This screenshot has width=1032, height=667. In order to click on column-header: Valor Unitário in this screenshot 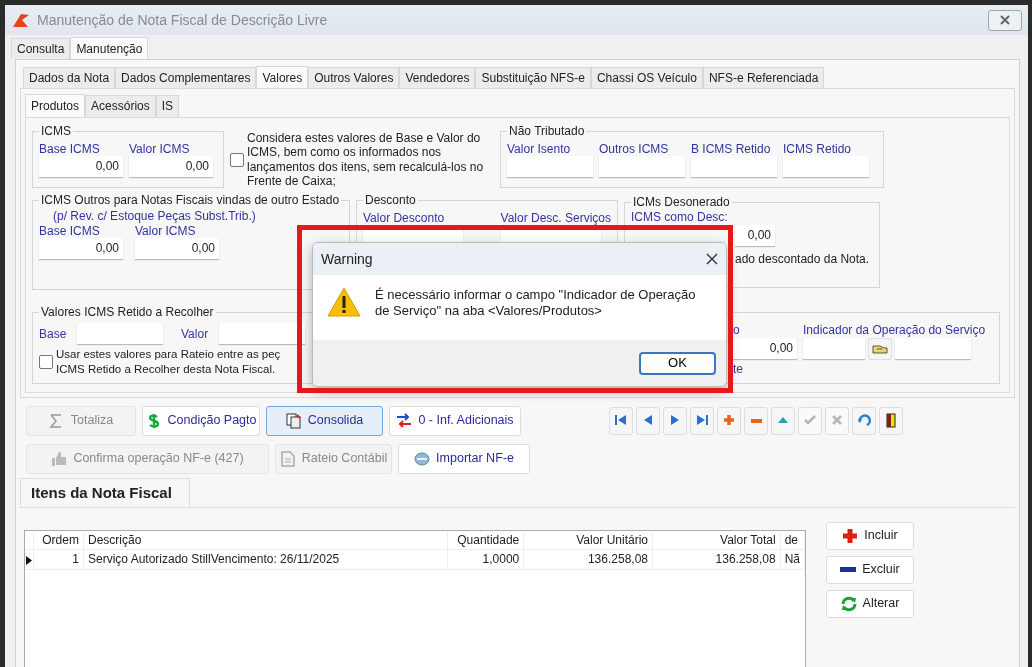, I will do `click(588, 540)`.